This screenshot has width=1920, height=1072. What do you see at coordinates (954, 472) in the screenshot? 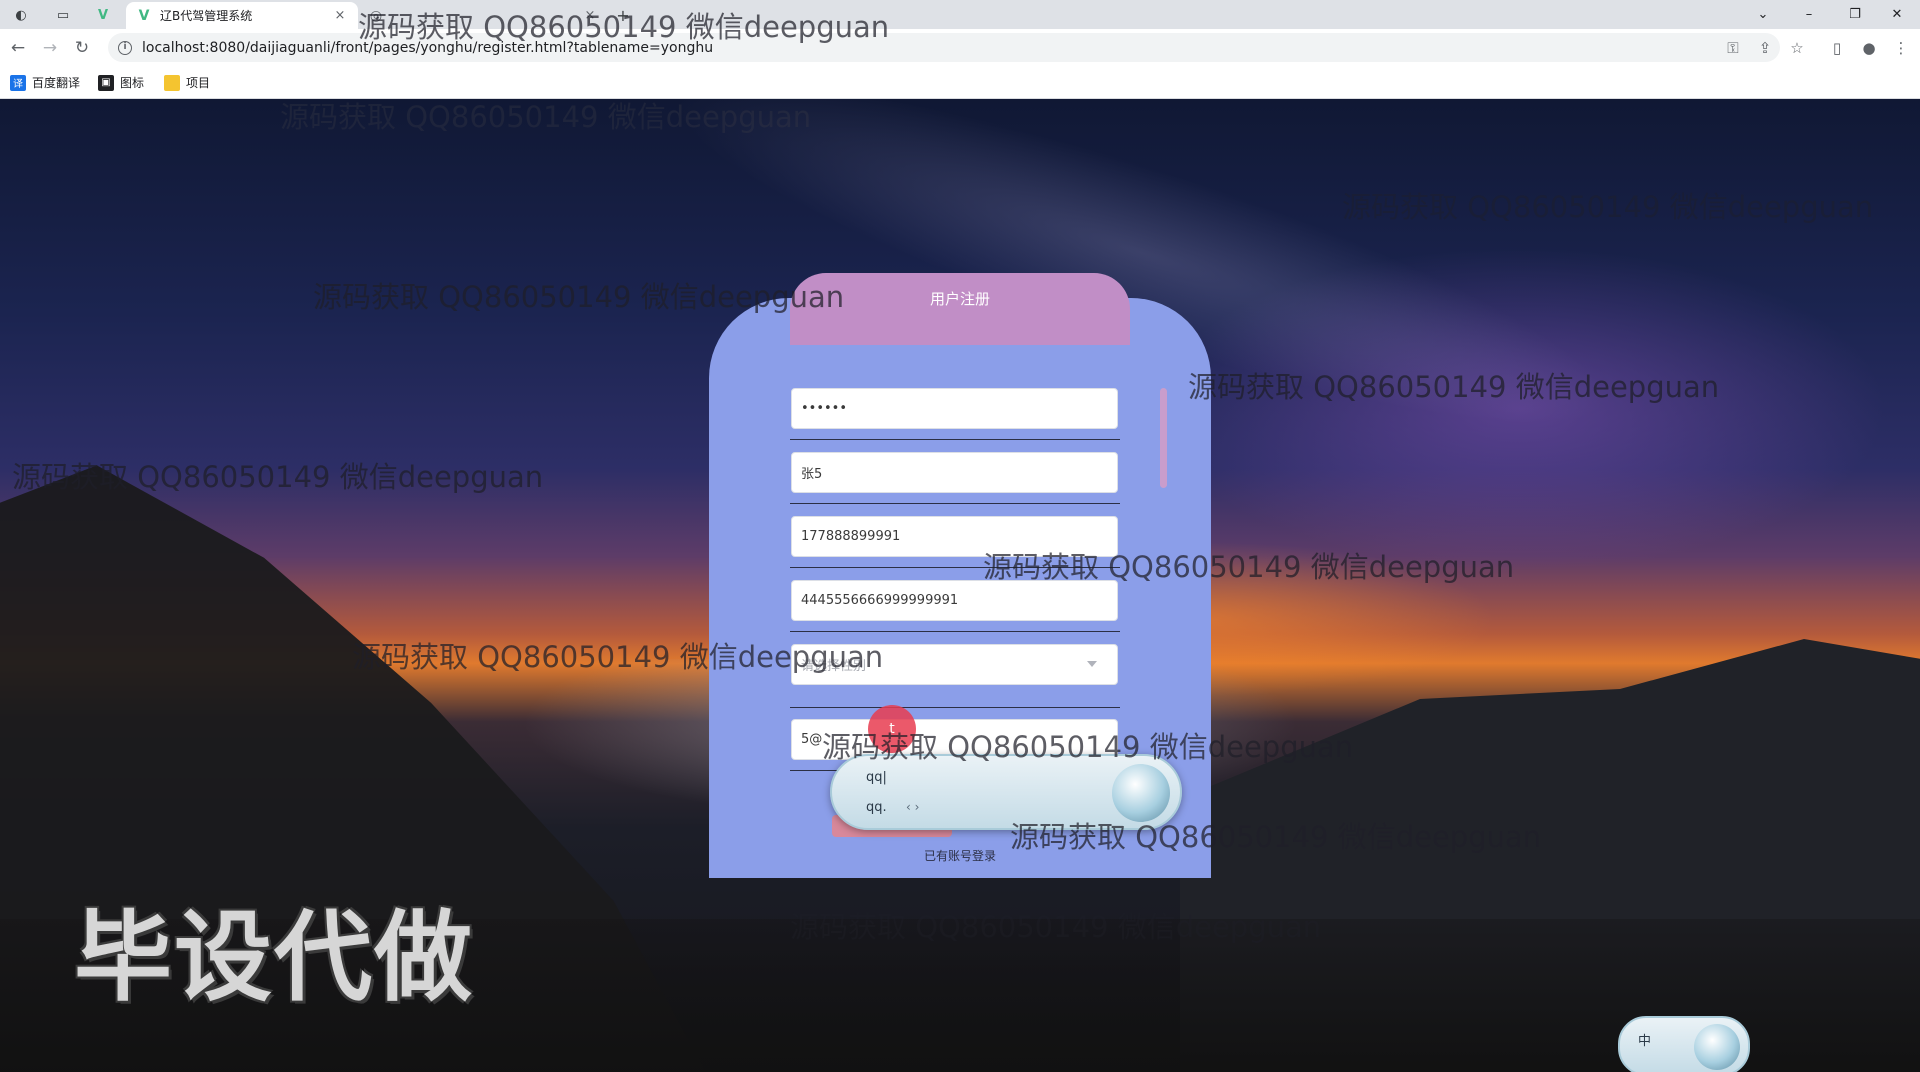
I see `name-field: 张5` at bounding box center [954, 472].